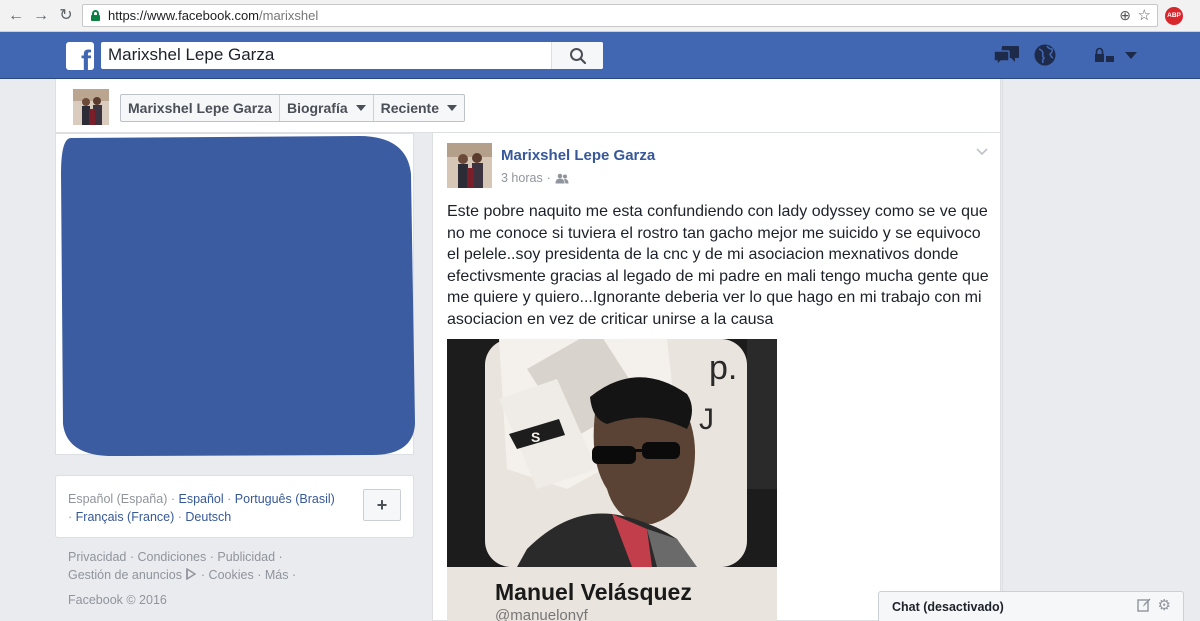 The image size is (1200, 621). What do you see at coordinates (125, 517) in the screenshot?
I see `language-link-francais: Français (France)` at bounding box center [125, 517].